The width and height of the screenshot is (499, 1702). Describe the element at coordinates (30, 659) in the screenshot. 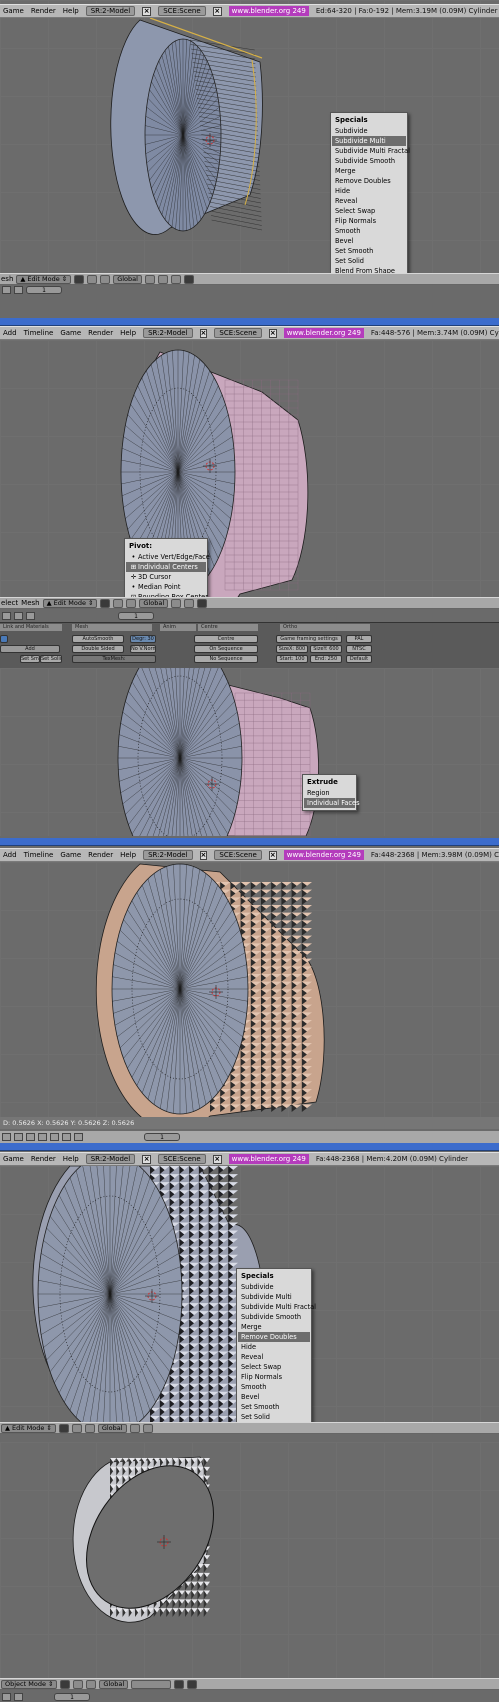

I see `touch-button: Set Smooth` at that location.